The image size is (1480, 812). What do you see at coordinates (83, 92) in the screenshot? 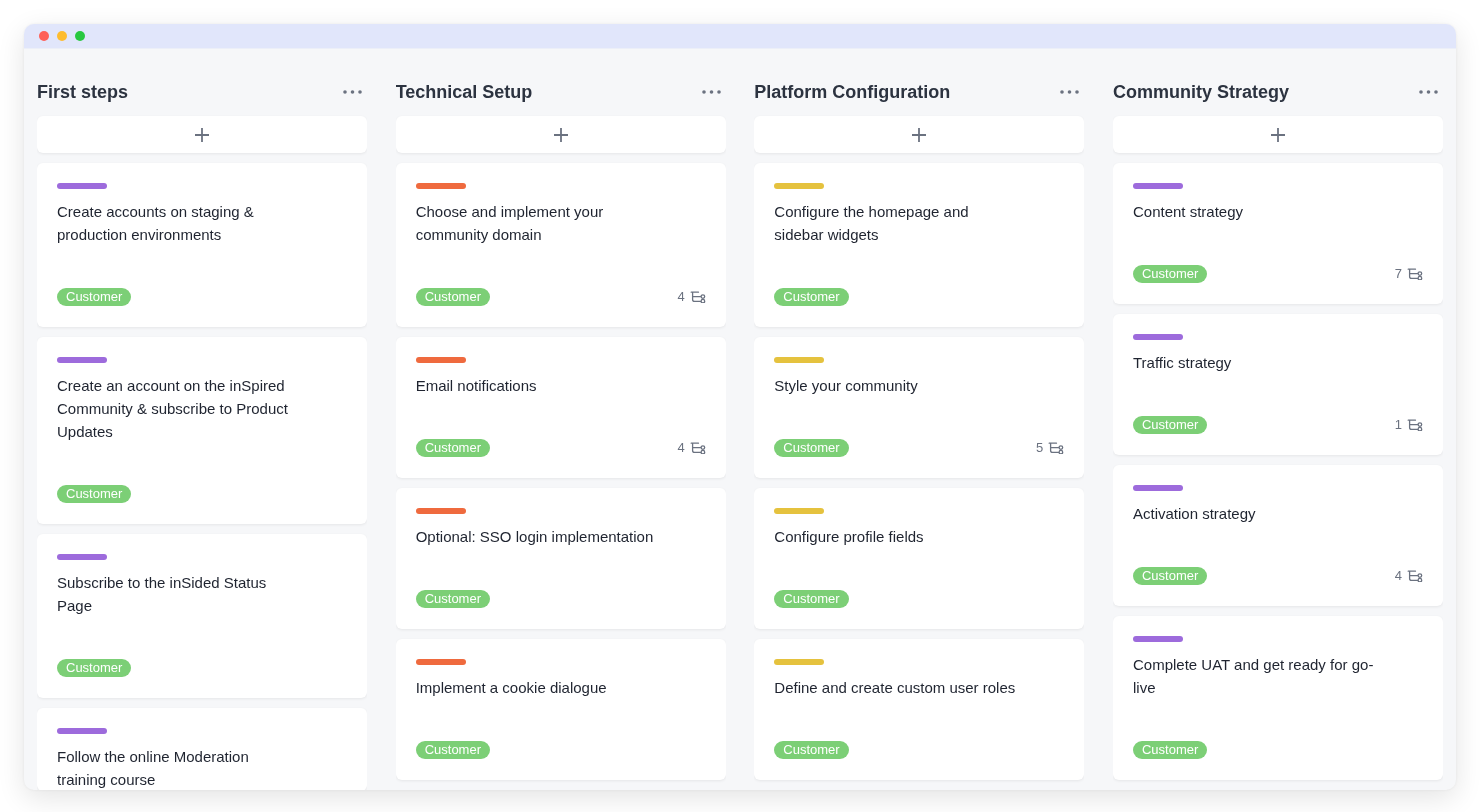
I see `column-title: First steps` at bounding box center [83, 92].